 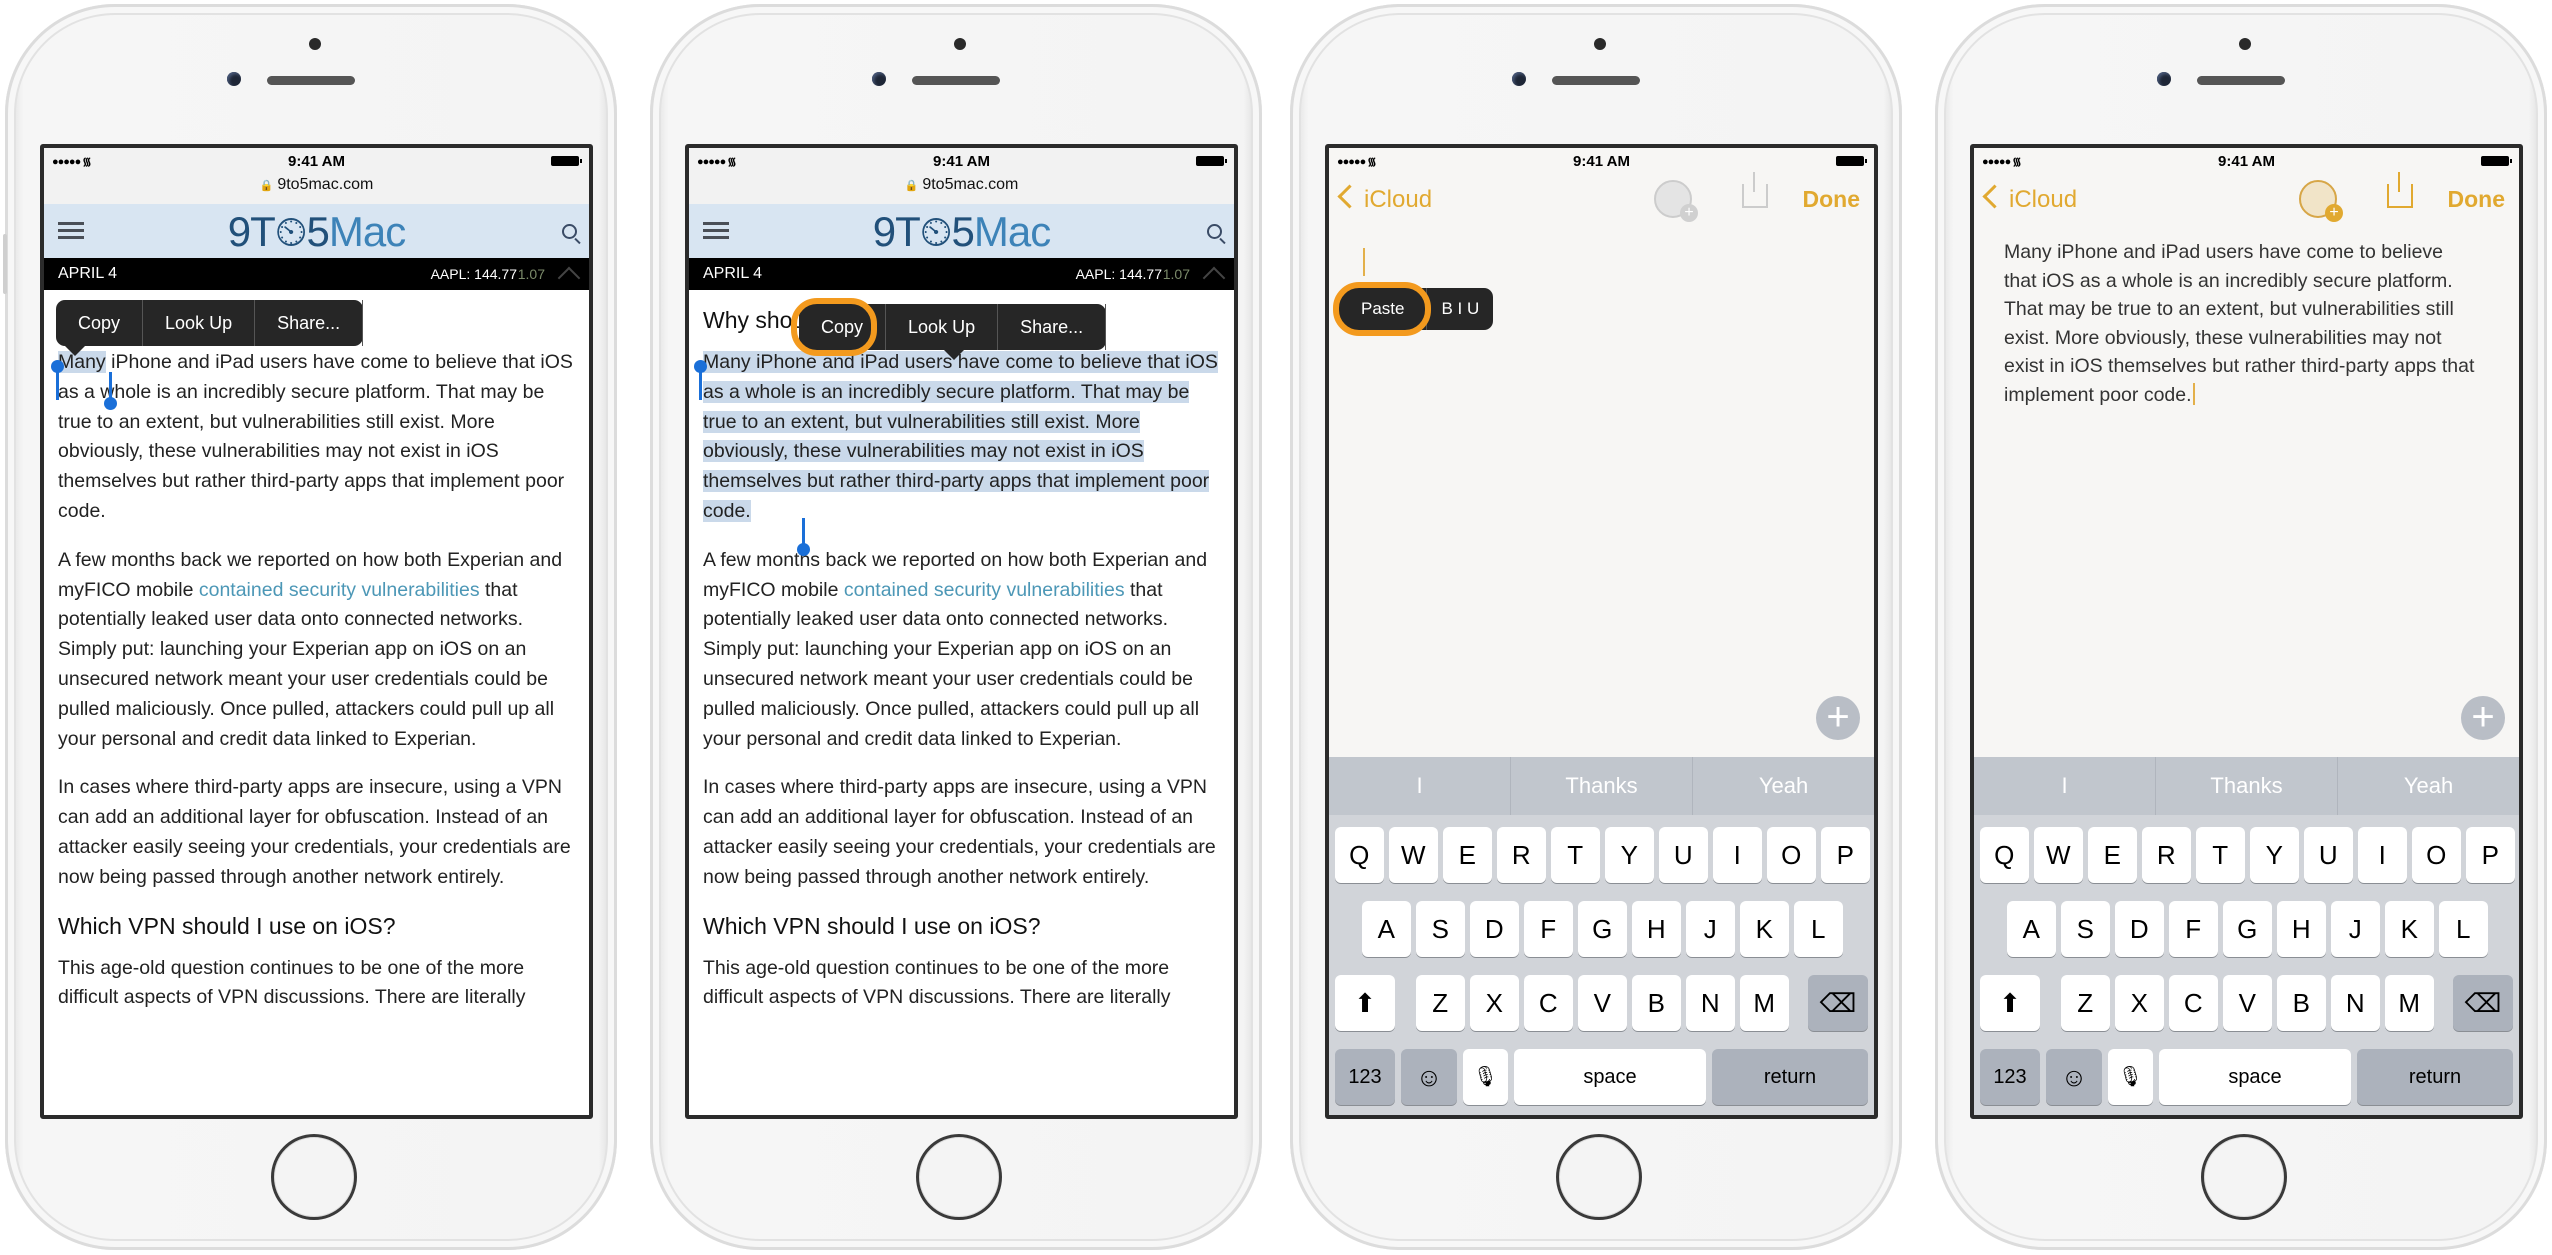 I want to click on delete-key: ⌫, so click(x=2483, y=1003).